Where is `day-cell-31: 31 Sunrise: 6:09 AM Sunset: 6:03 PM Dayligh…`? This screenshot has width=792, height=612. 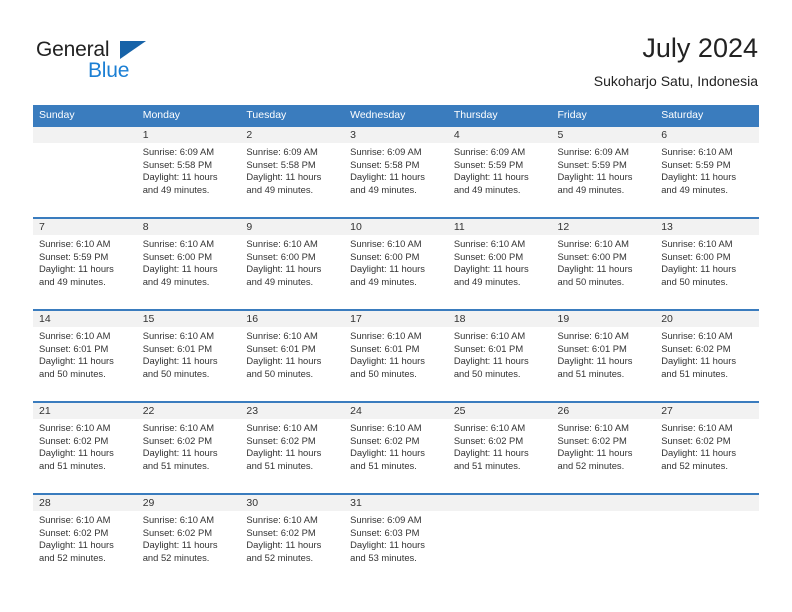
day-cell-31: 31 Sunrise: 6:09 AM Sunset: 6:03 PM Dayligh… is located at coordinates (396, 540).